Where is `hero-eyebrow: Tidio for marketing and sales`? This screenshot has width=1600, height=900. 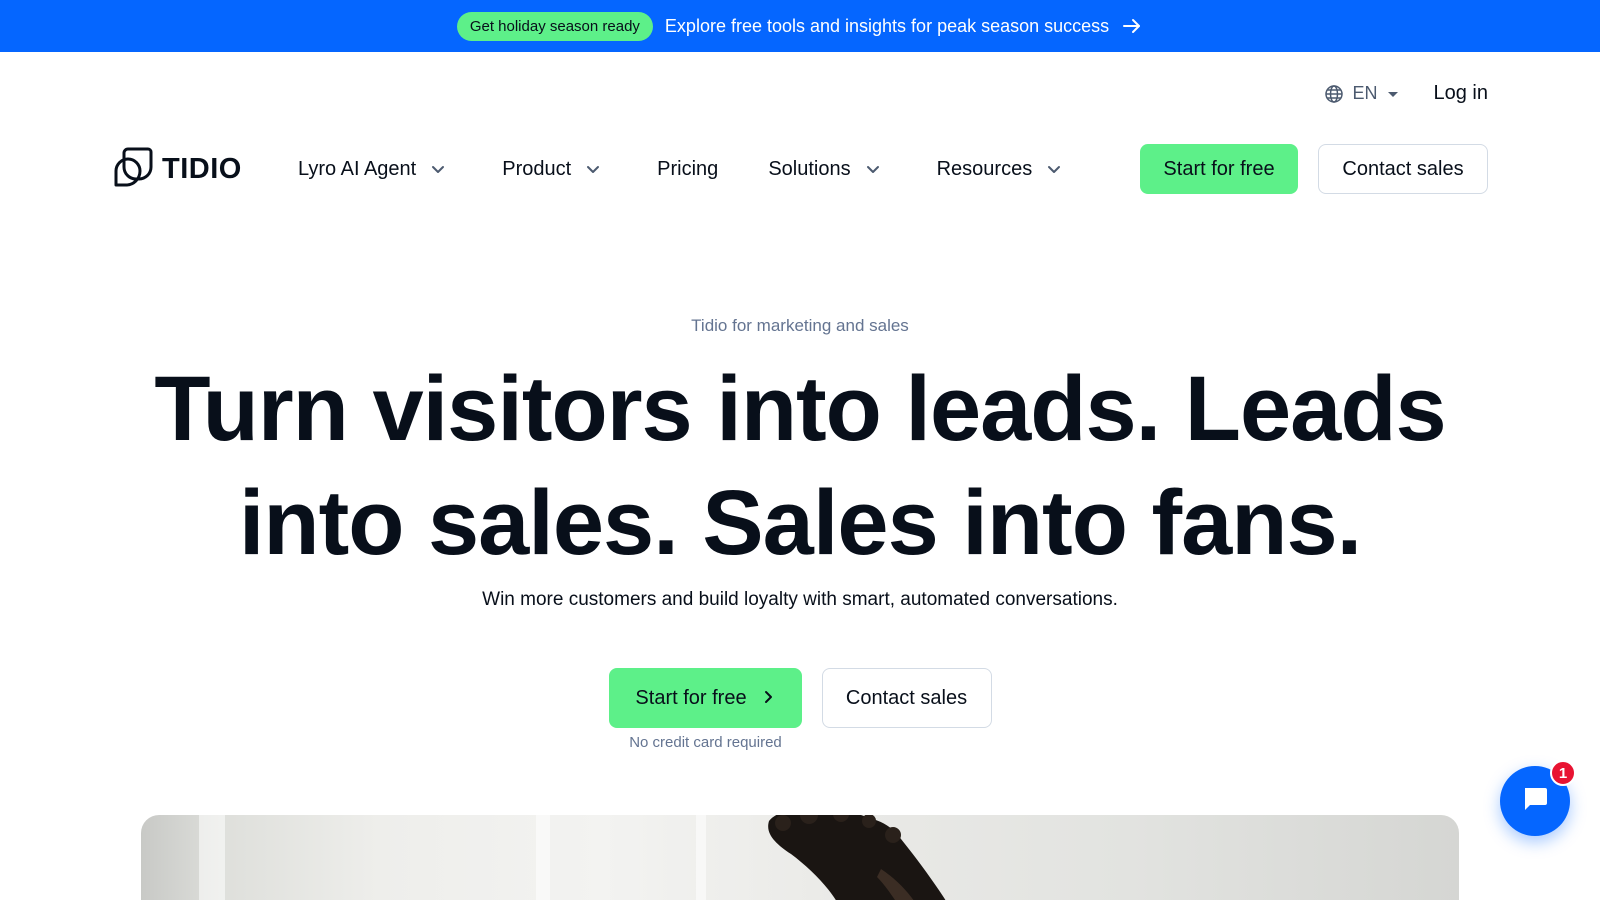 hero-eyebrow: Tidio for marketing and sales is located at coordinates (800, 325).